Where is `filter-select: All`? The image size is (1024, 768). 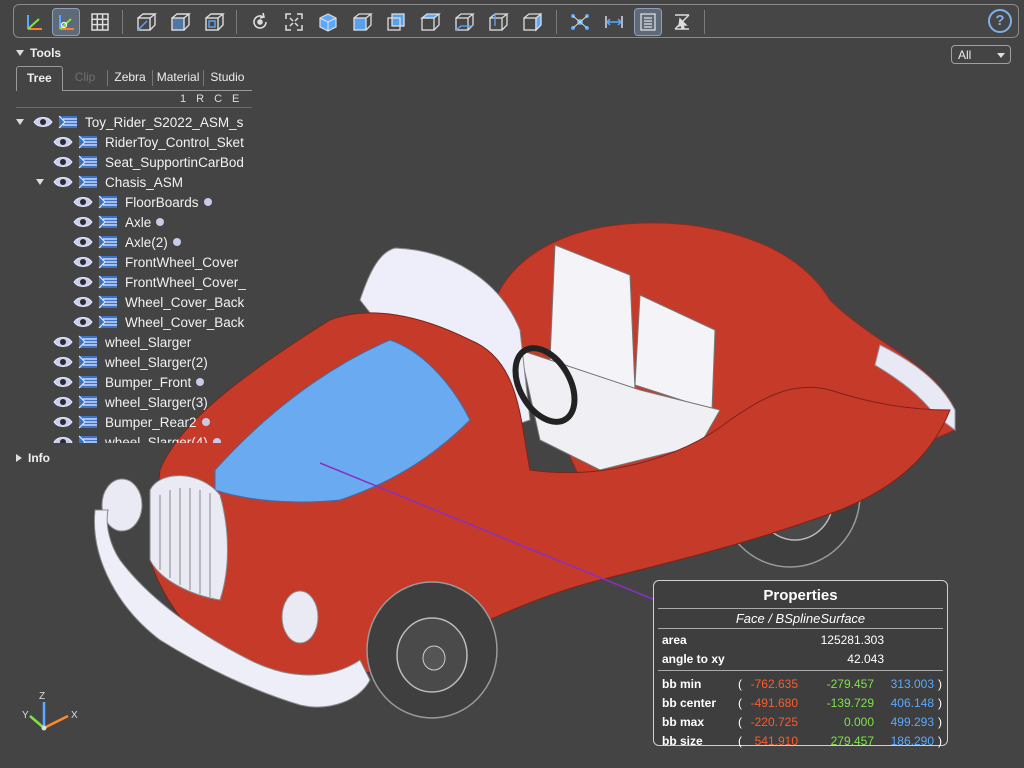 filter-select: All is located at coordinates (981, 54).